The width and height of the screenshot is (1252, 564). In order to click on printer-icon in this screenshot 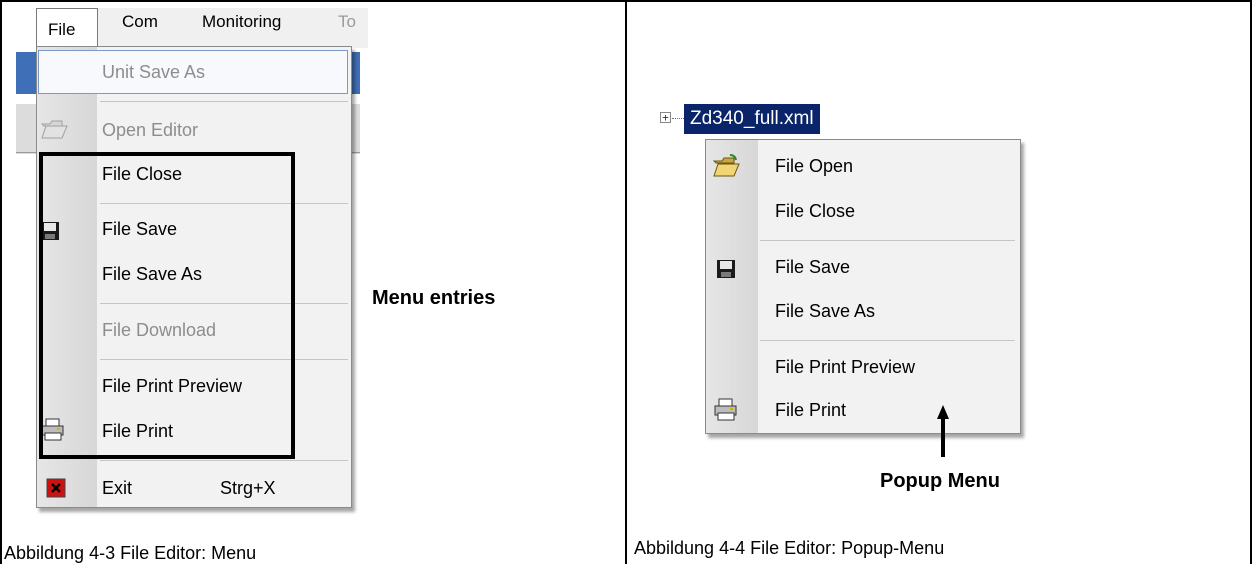, I will do `click(726, 412)`.